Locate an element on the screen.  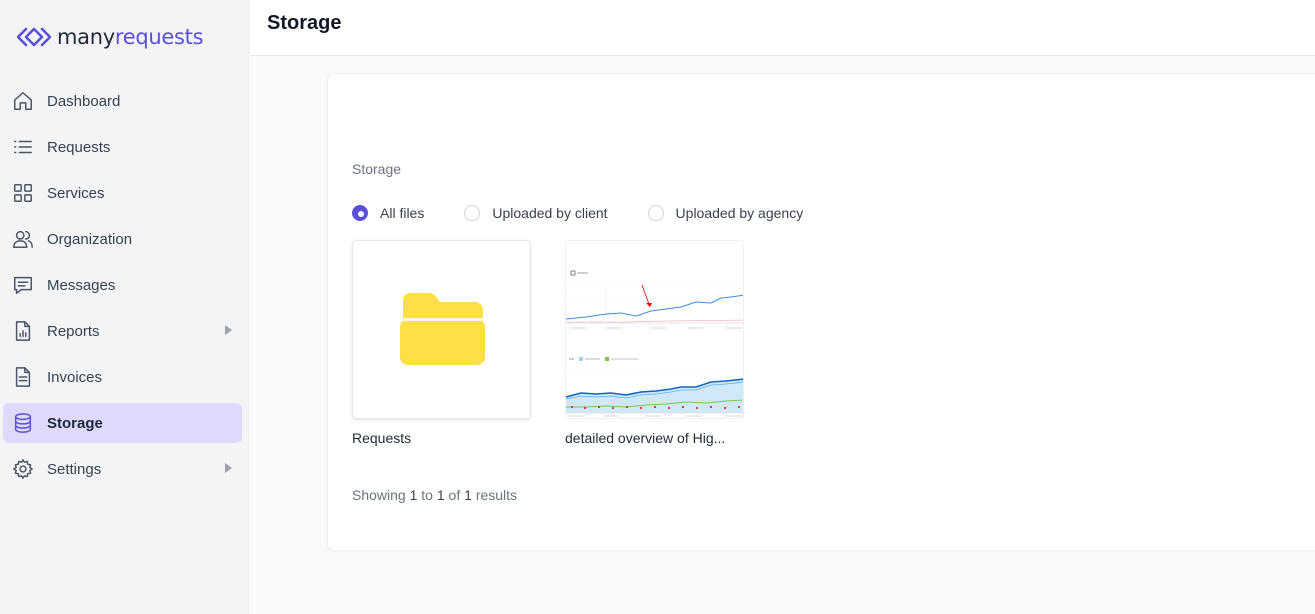
file-name: Requests is located at coordinates (441, 438).